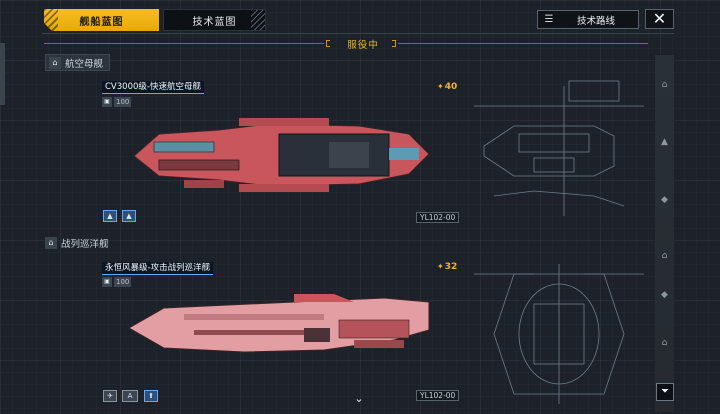 This screenshot has height=414, width=720. I want to click on tab-ship-blueprints: 舰船蓝图, so click(101, 20).